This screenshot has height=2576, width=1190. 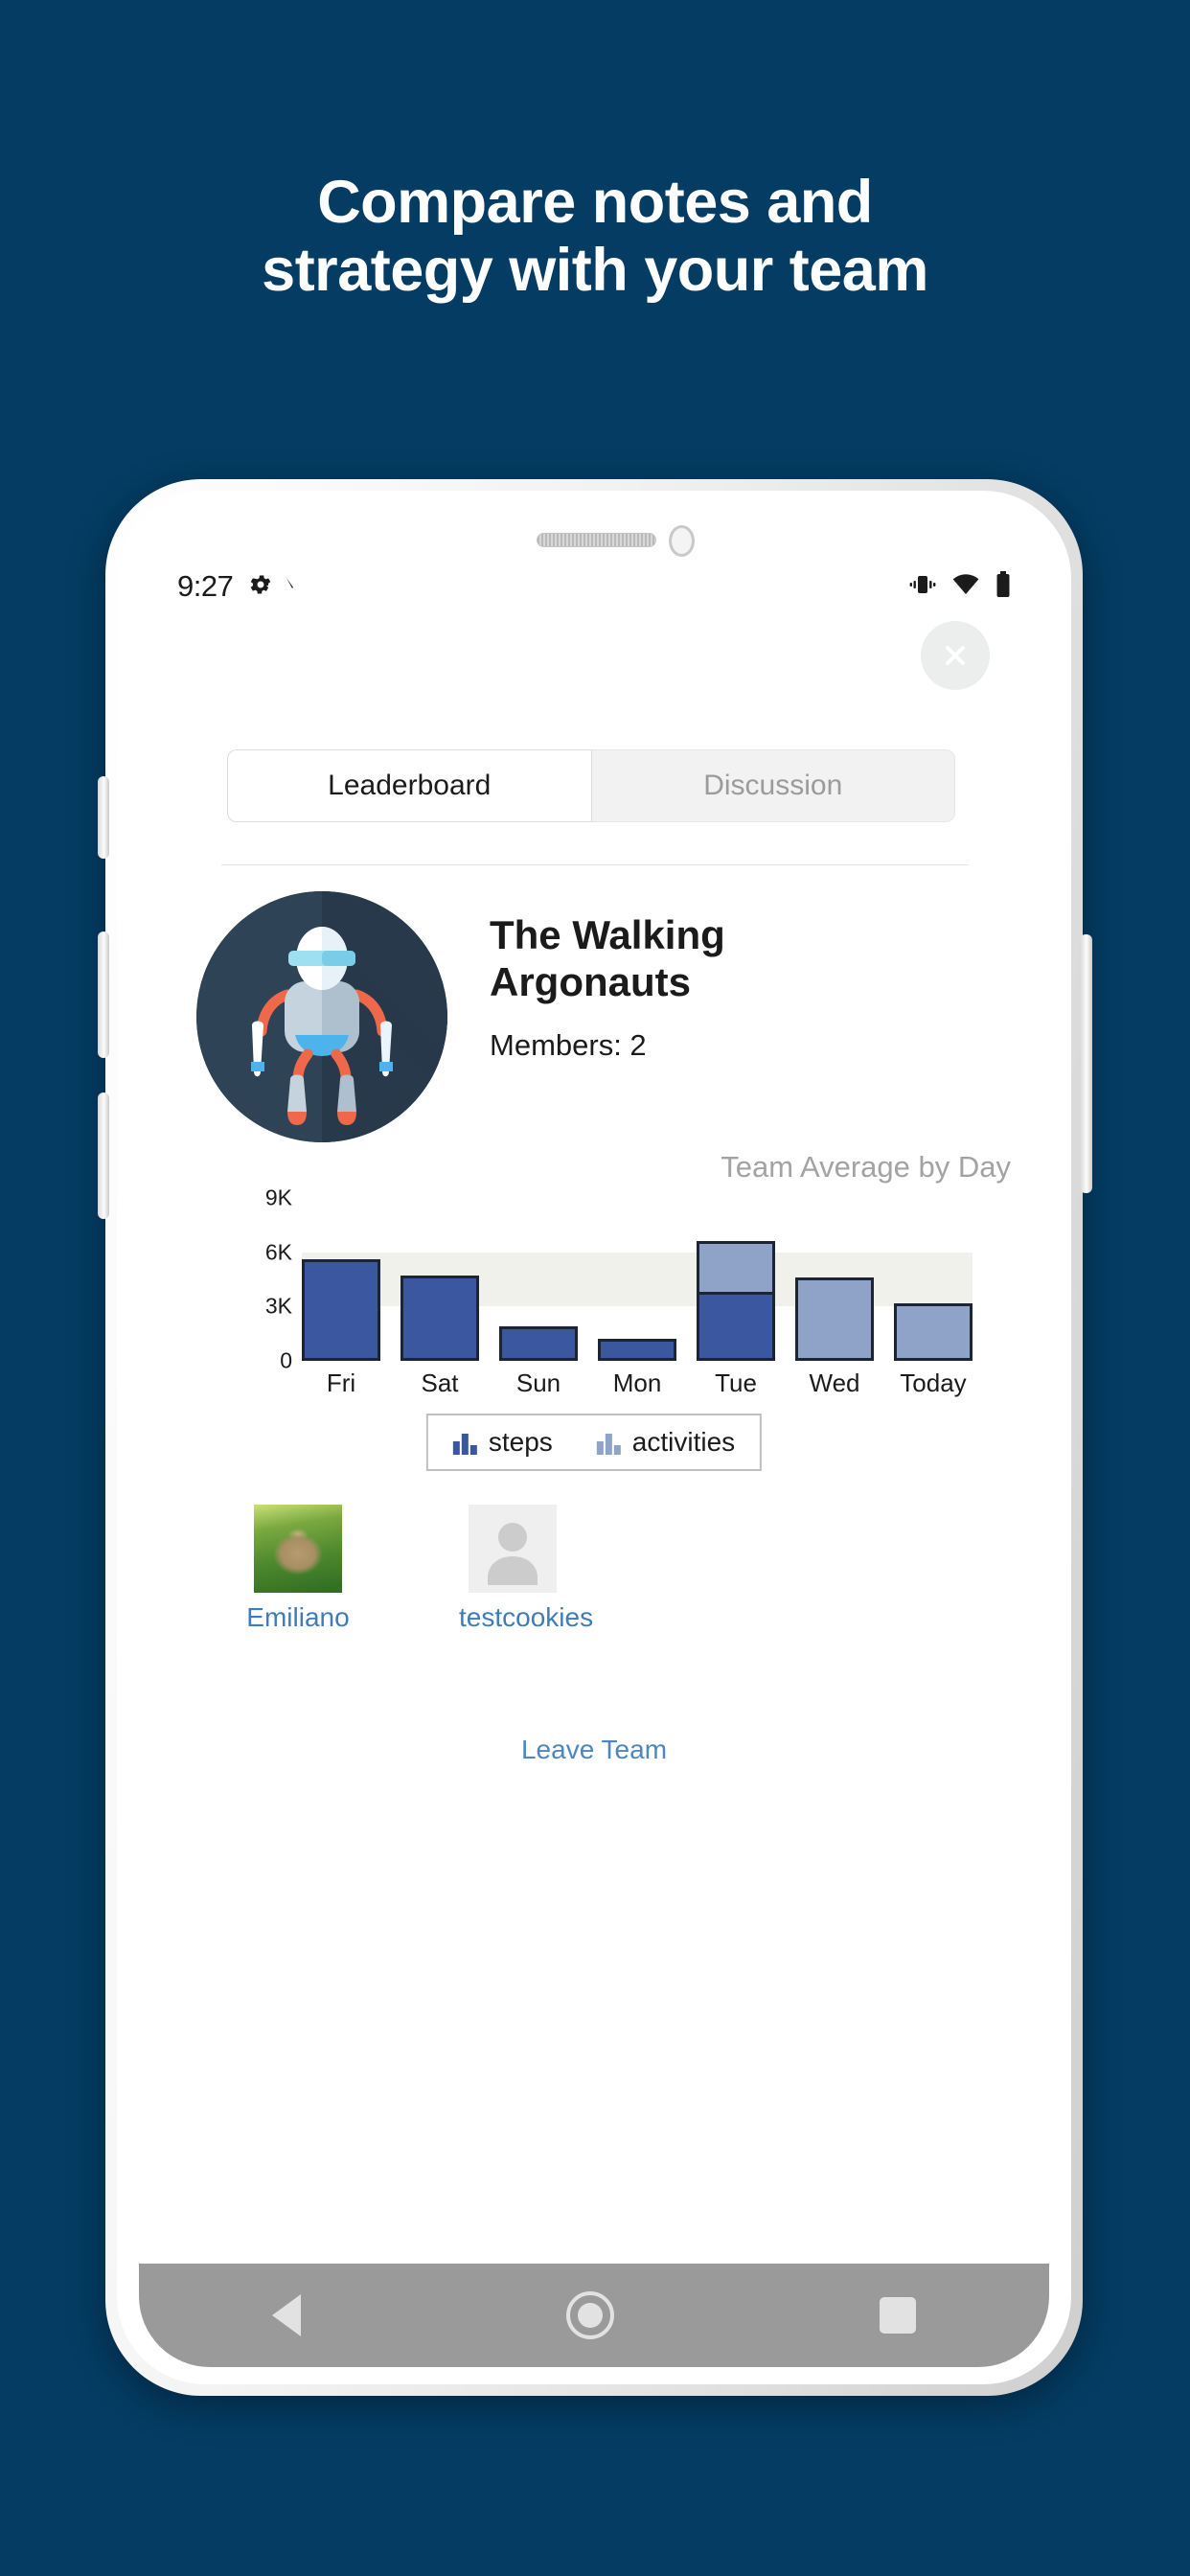 I want to click on team-header: The Walking Argonauts Members: 2, so click(x=594, y=1020).